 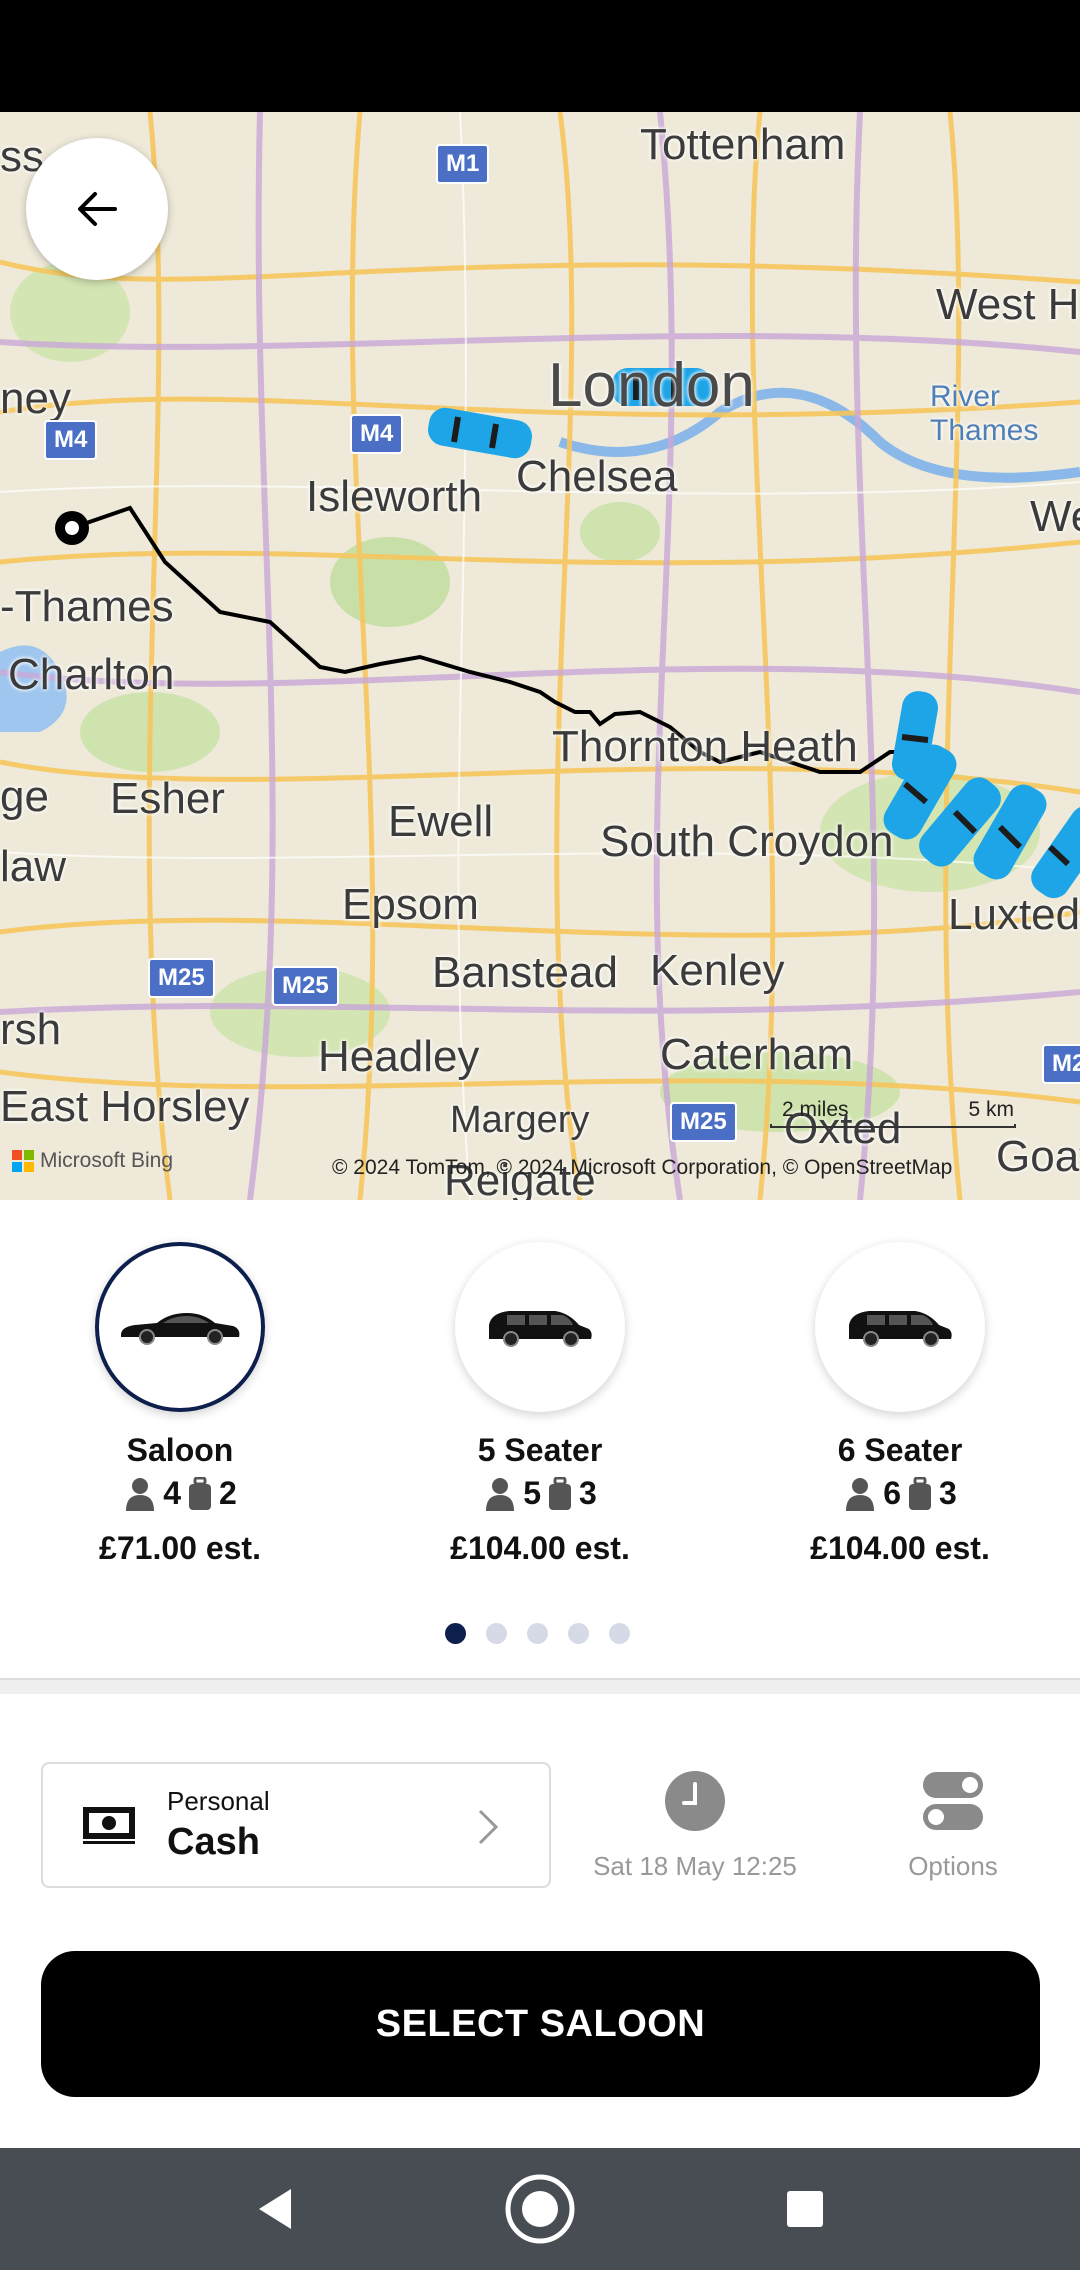 I want to click on map-label-isleworth: Isleworth, so click(x=394, y=496).